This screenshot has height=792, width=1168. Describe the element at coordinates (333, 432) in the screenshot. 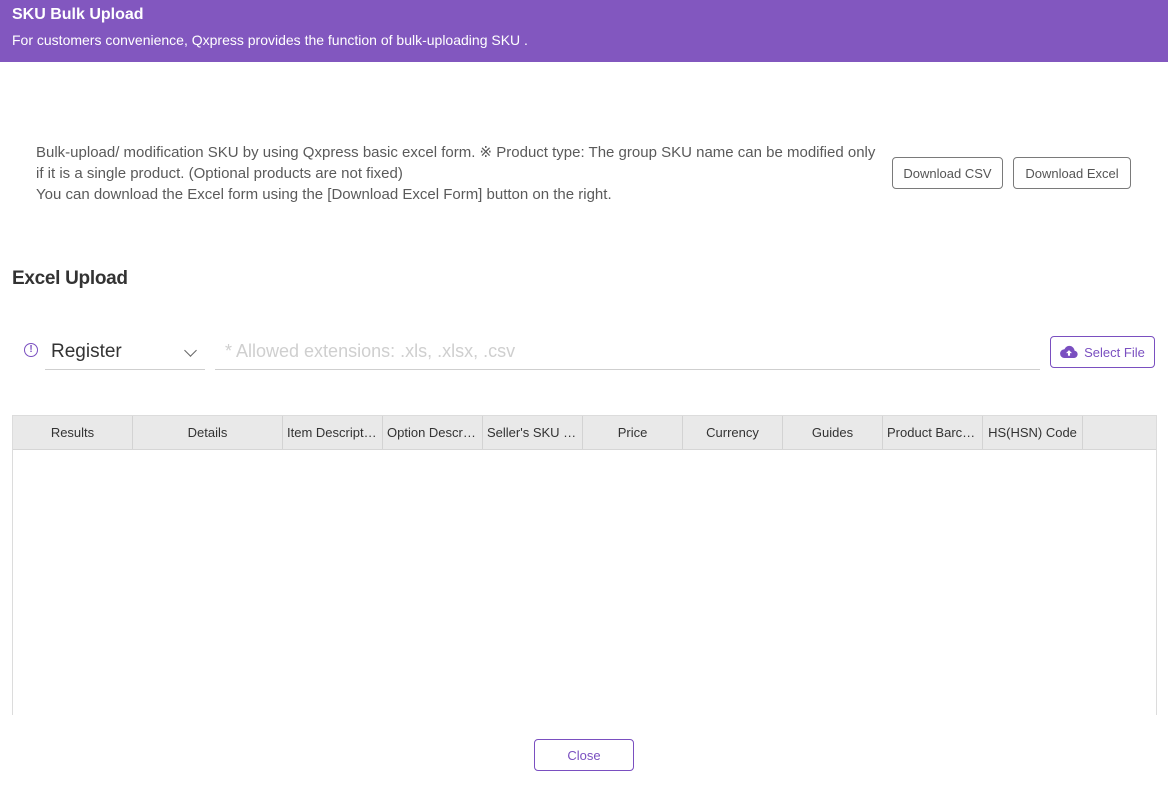

I see `column-header-item-description: Item Description` at that location.